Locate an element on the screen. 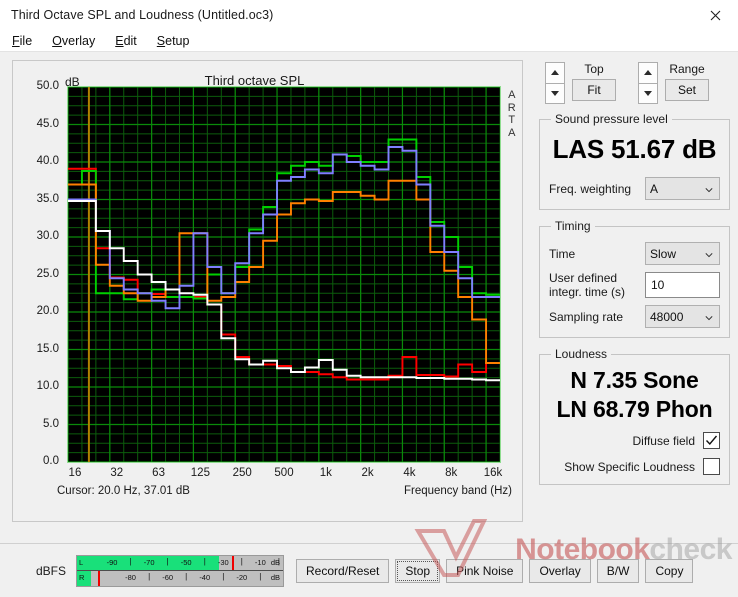 The height and width of the screenshot is (597, 738). spl-group-label: Sound pressure level is located at coordinates (611, 119).